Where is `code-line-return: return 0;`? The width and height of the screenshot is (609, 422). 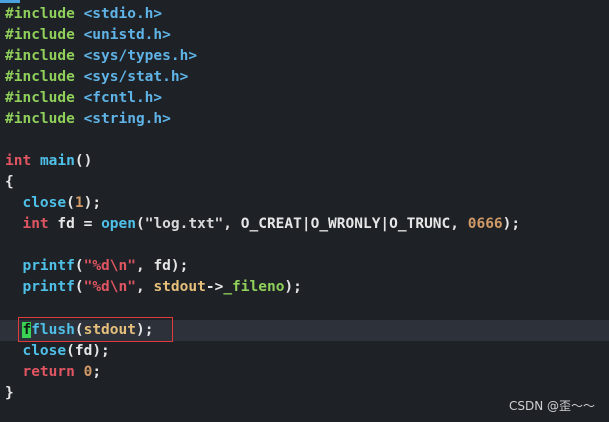
code-line-return: return 0; is located at coordinates (53, 372).